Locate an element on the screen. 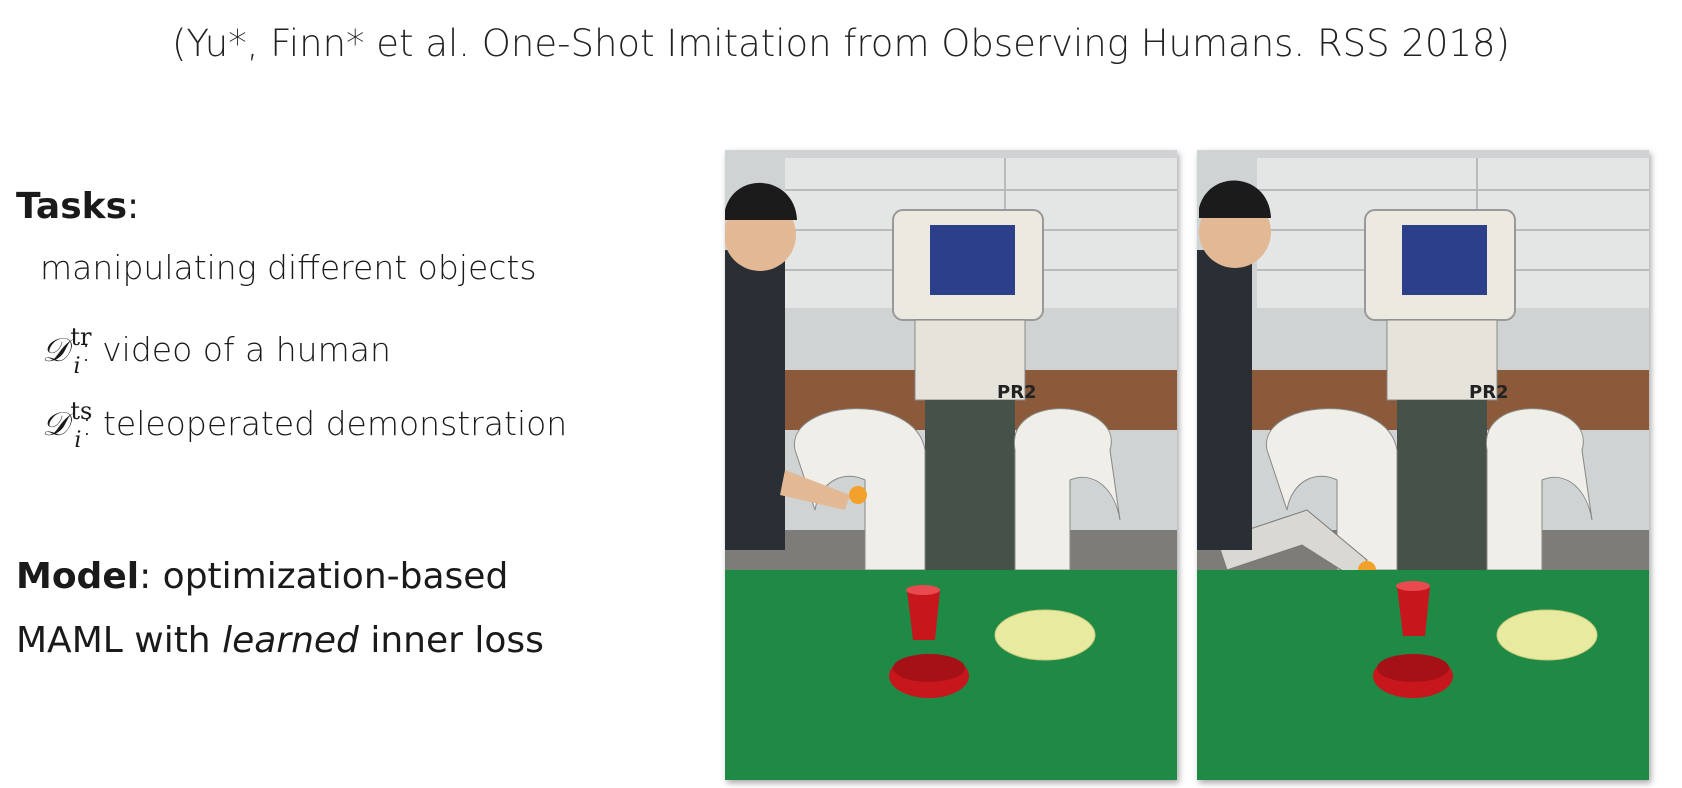 The width and height of the screenshot is (1682, 788). train-symbol: 𝒟tr i is located at coordinates (66, 351).